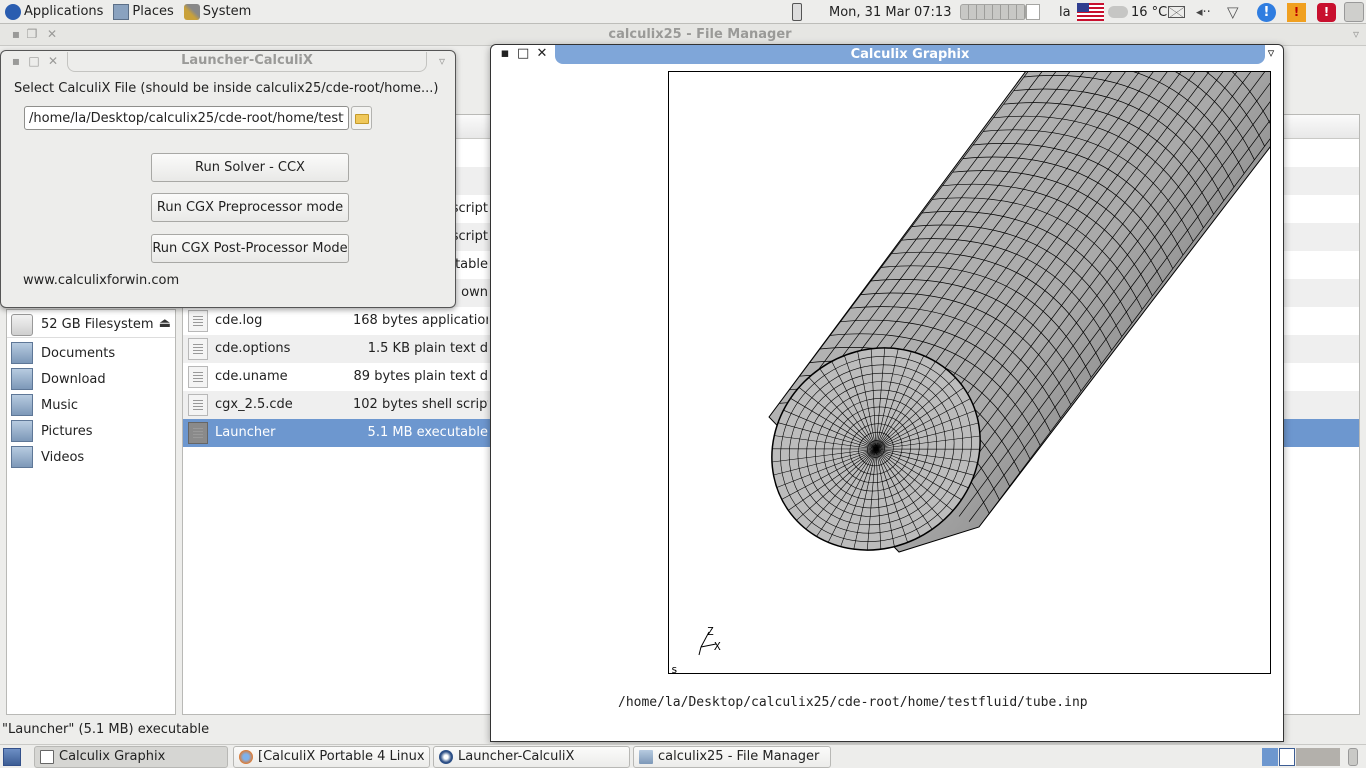  I want to click on folder-download-icon, so click(22, 379).